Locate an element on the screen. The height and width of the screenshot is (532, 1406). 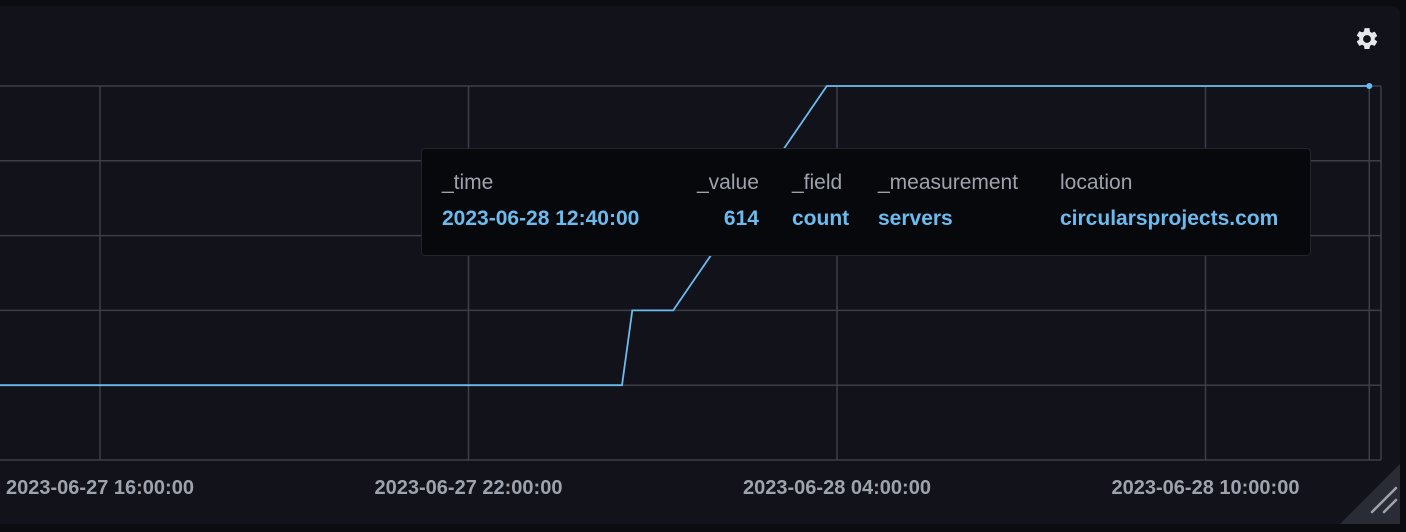
tooltip-header: _value is located at coordinates (728, 182).